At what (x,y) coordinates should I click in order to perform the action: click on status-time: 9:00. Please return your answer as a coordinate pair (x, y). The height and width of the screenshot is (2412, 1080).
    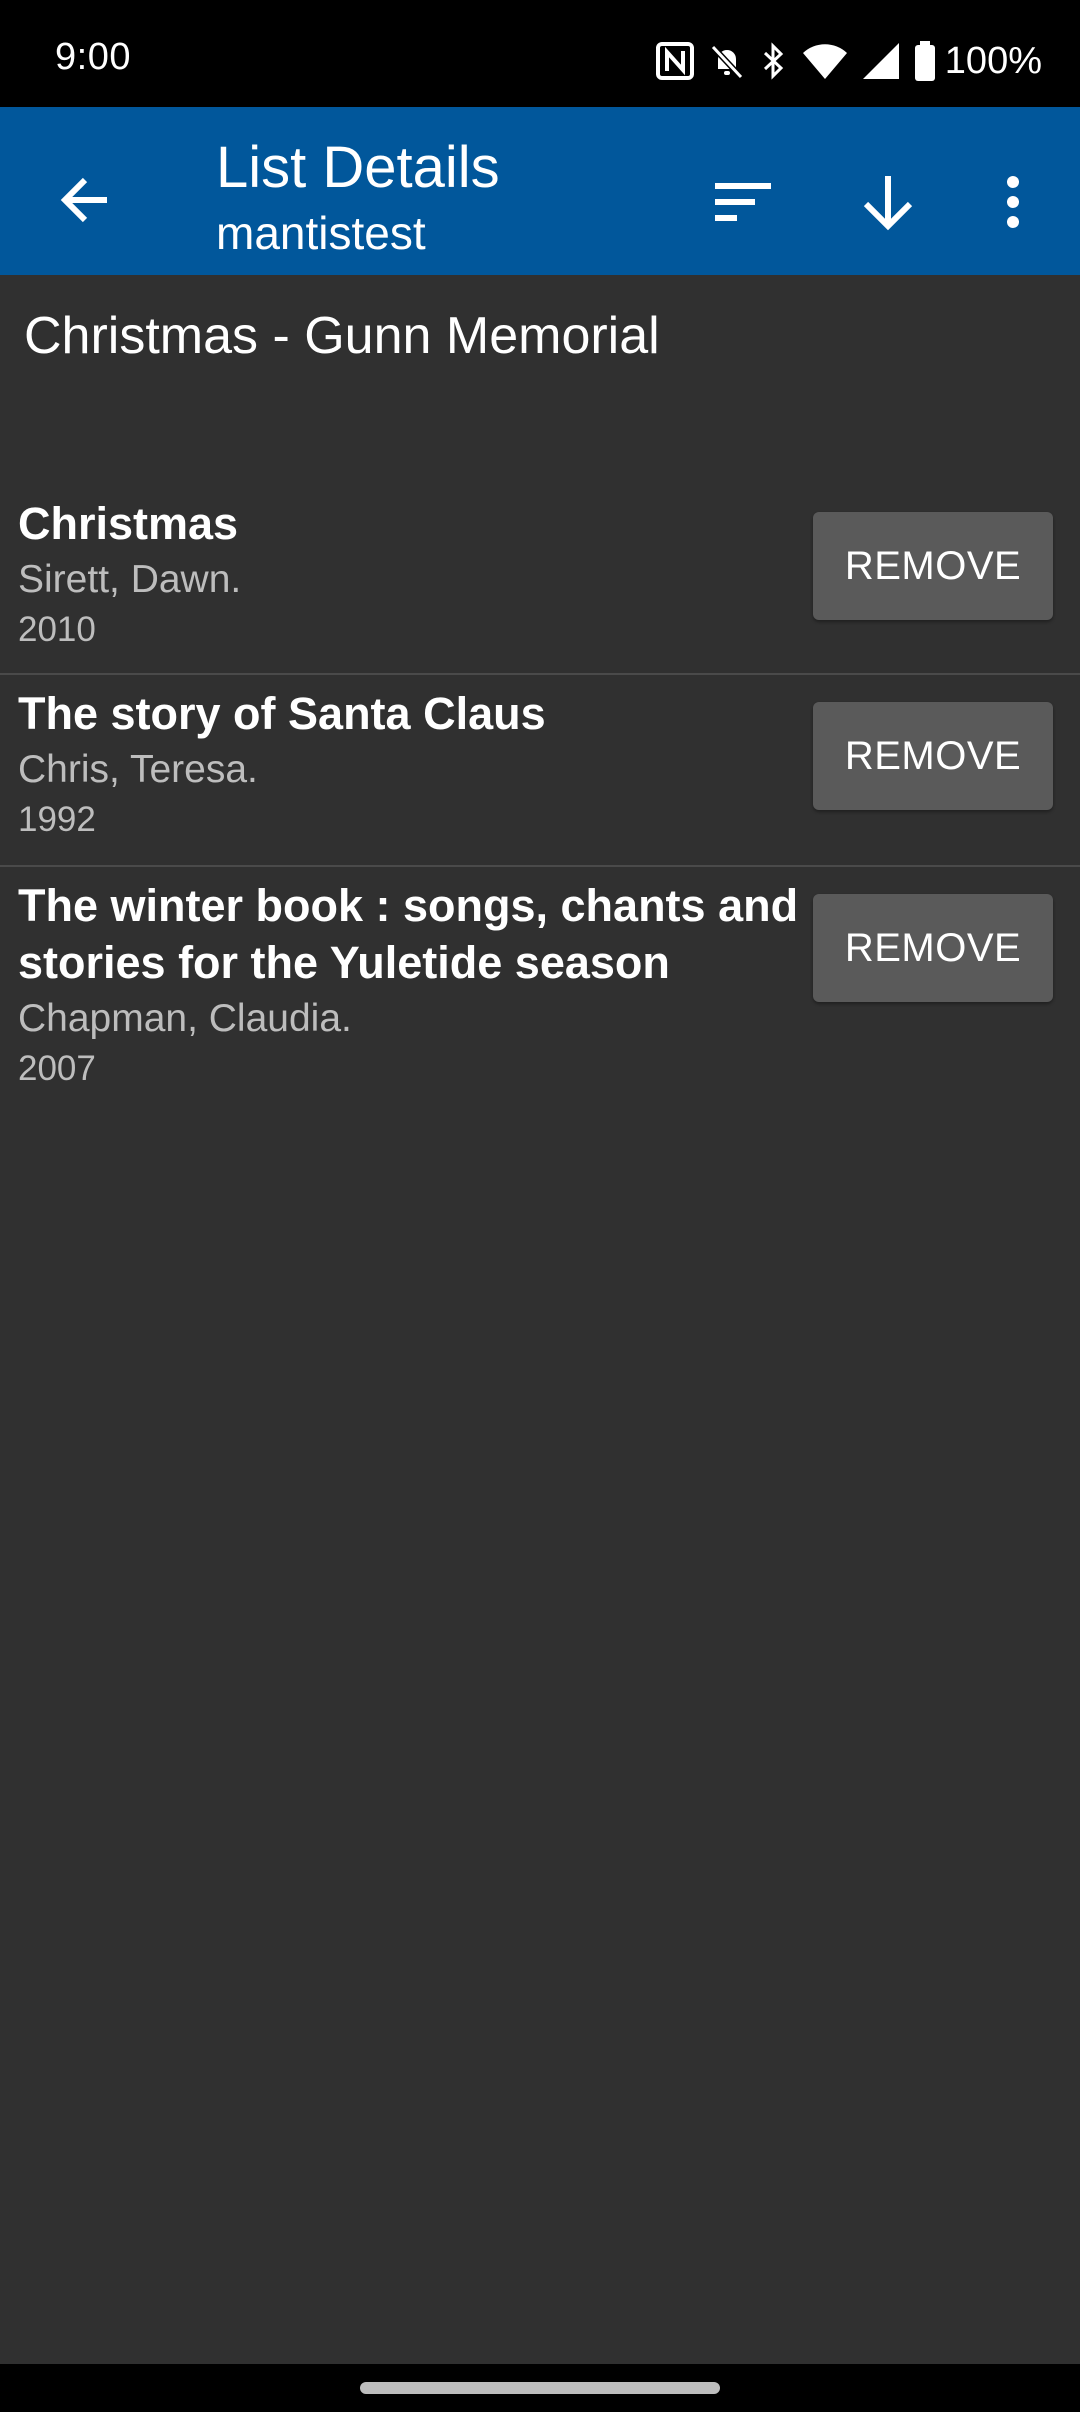
    Looking at the image, I should click on (93, 57).